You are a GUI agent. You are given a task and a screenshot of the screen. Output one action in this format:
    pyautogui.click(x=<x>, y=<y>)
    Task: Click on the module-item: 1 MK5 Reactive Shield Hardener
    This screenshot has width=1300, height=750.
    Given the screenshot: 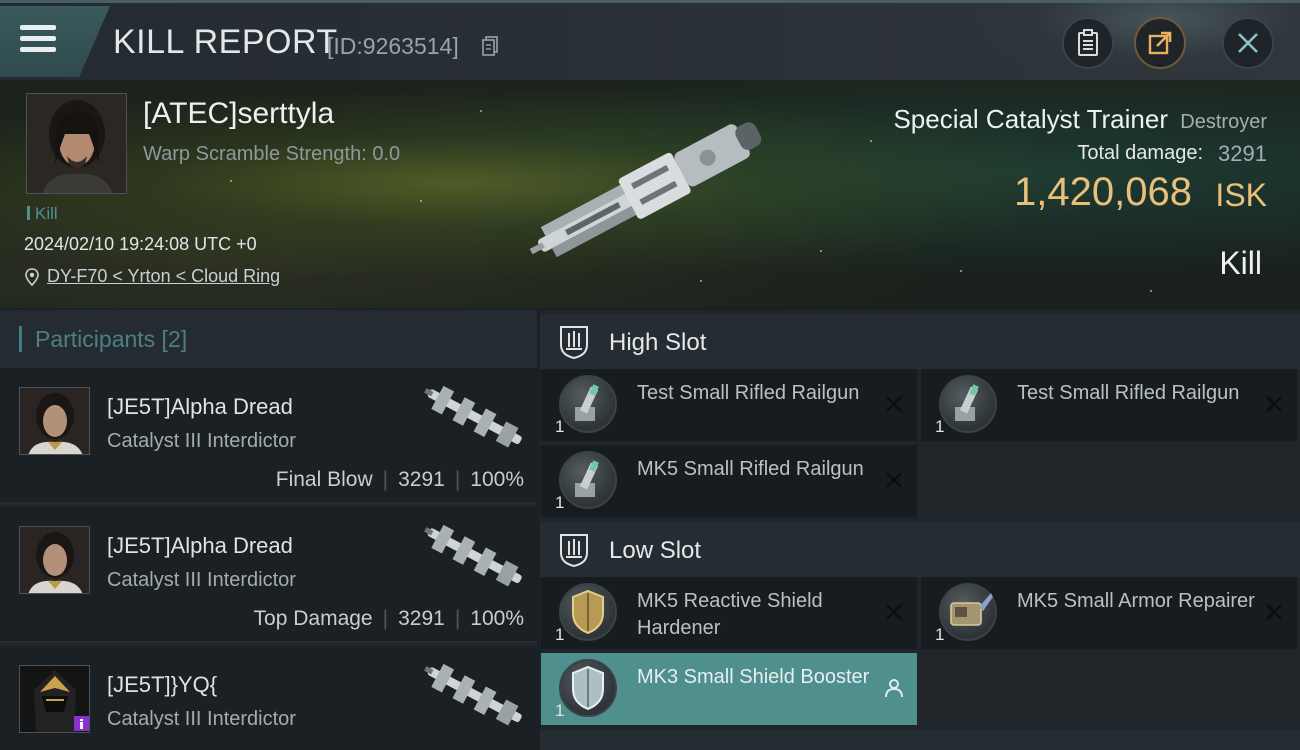 What is the action you would take?
    pyautogui.click(x=729, y=613)
    